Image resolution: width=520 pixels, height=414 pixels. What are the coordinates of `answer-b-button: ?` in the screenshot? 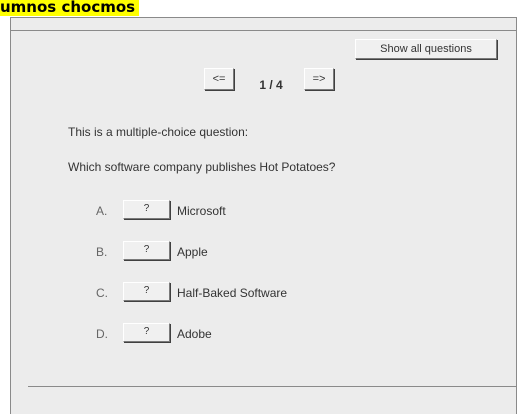 It's located at (146, 250).